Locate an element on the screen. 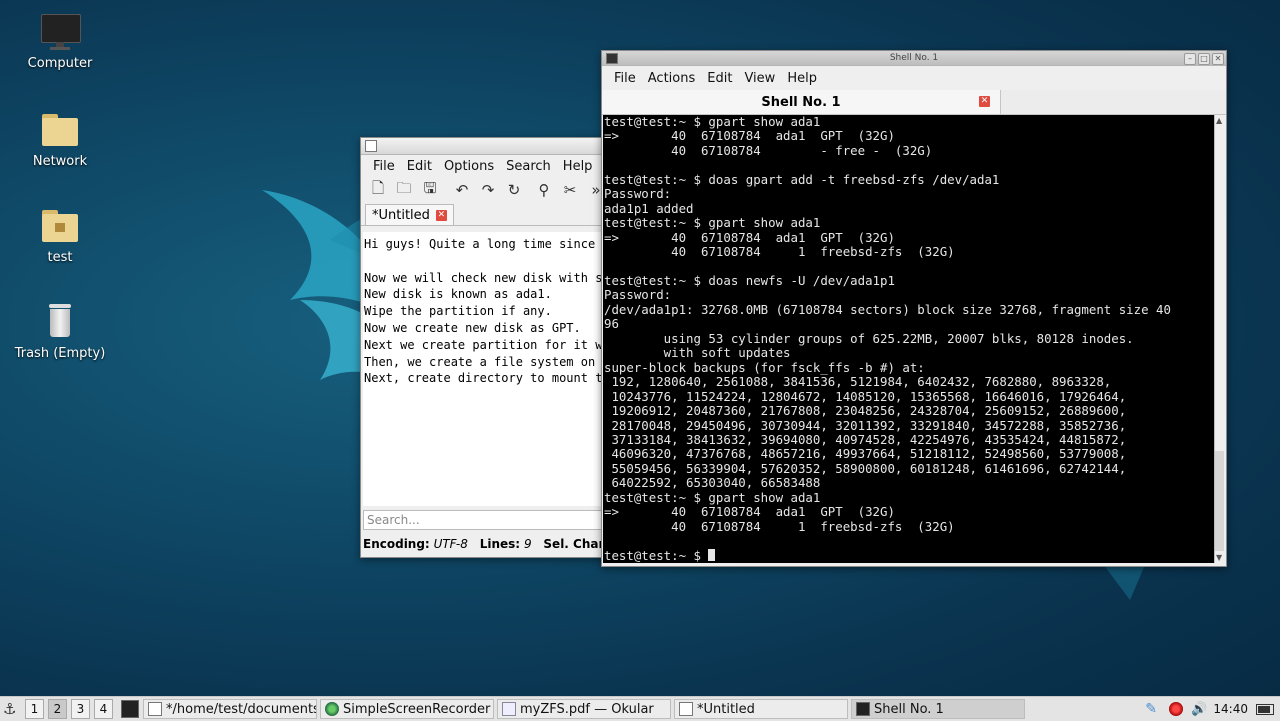 The image size is (1280, 721). terminal-tab-shell-1: Shell No. 1 ✕ is located at coordinates (801, 102).